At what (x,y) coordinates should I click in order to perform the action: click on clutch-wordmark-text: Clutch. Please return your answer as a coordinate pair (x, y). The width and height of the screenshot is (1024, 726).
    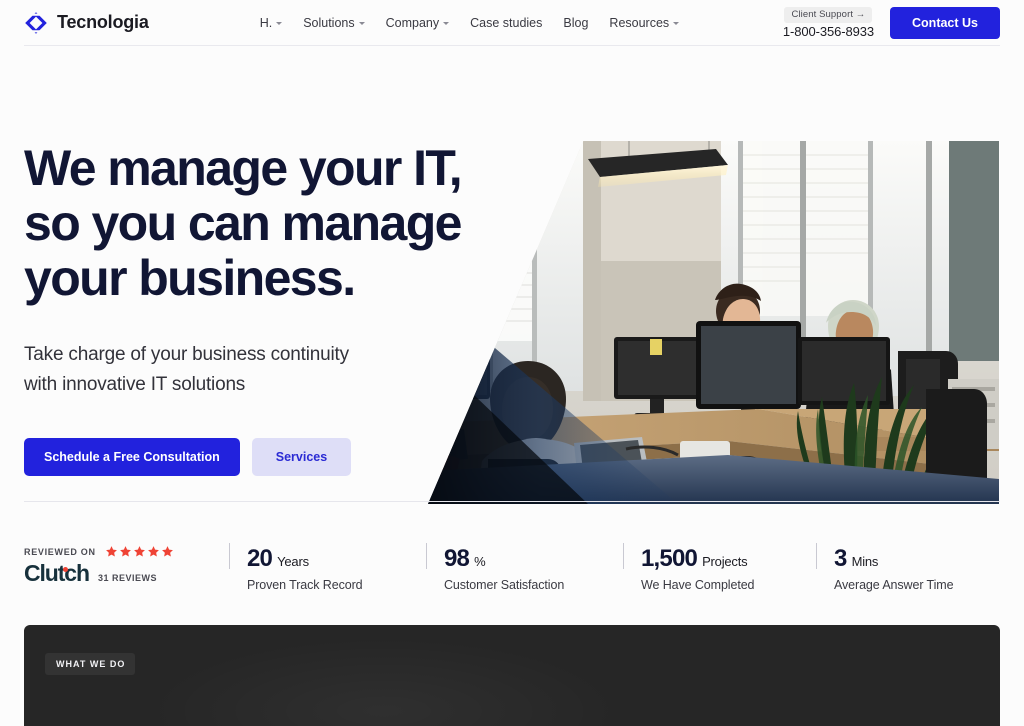
    Looking at the image, I should click on (57, 573).